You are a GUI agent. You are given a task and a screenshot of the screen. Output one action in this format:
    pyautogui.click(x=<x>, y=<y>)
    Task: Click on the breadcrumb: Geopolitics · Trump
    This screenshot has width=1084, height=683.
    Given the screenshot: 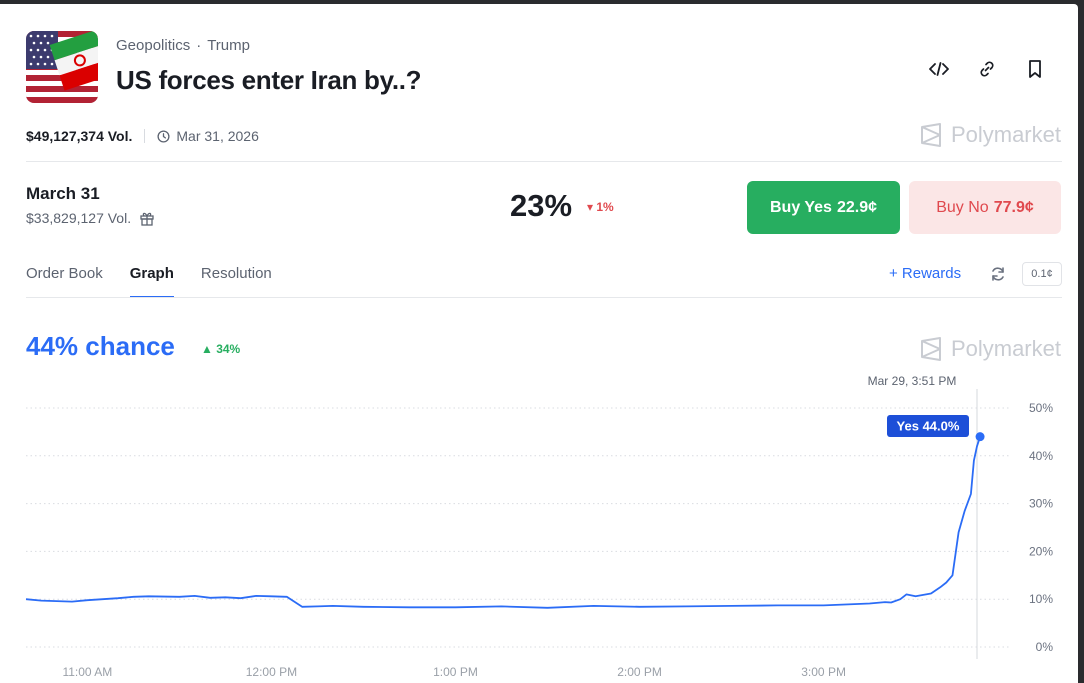 What is the action you would take?
    pyautogui.click(x=183, y=45)
    